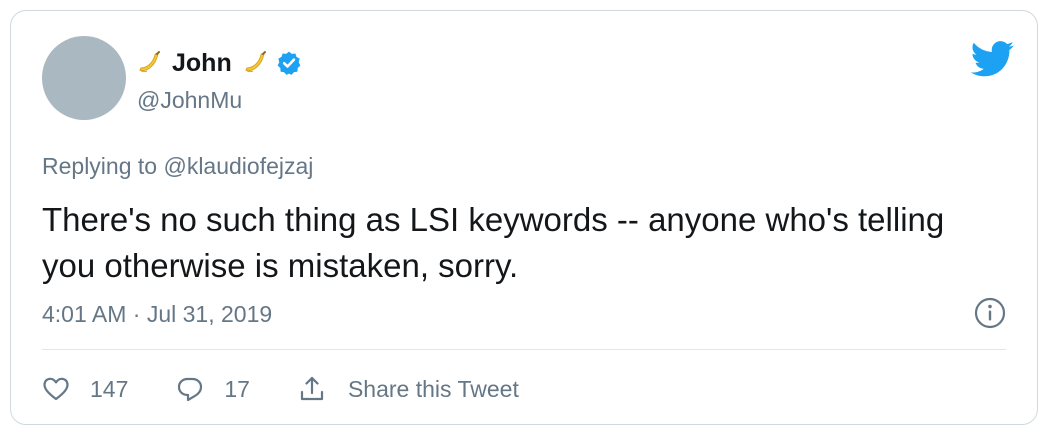  What do you see at coordinates (237, 388) in the screenshot?
I see `reply-count: 17` at bounding box center [237, 388].